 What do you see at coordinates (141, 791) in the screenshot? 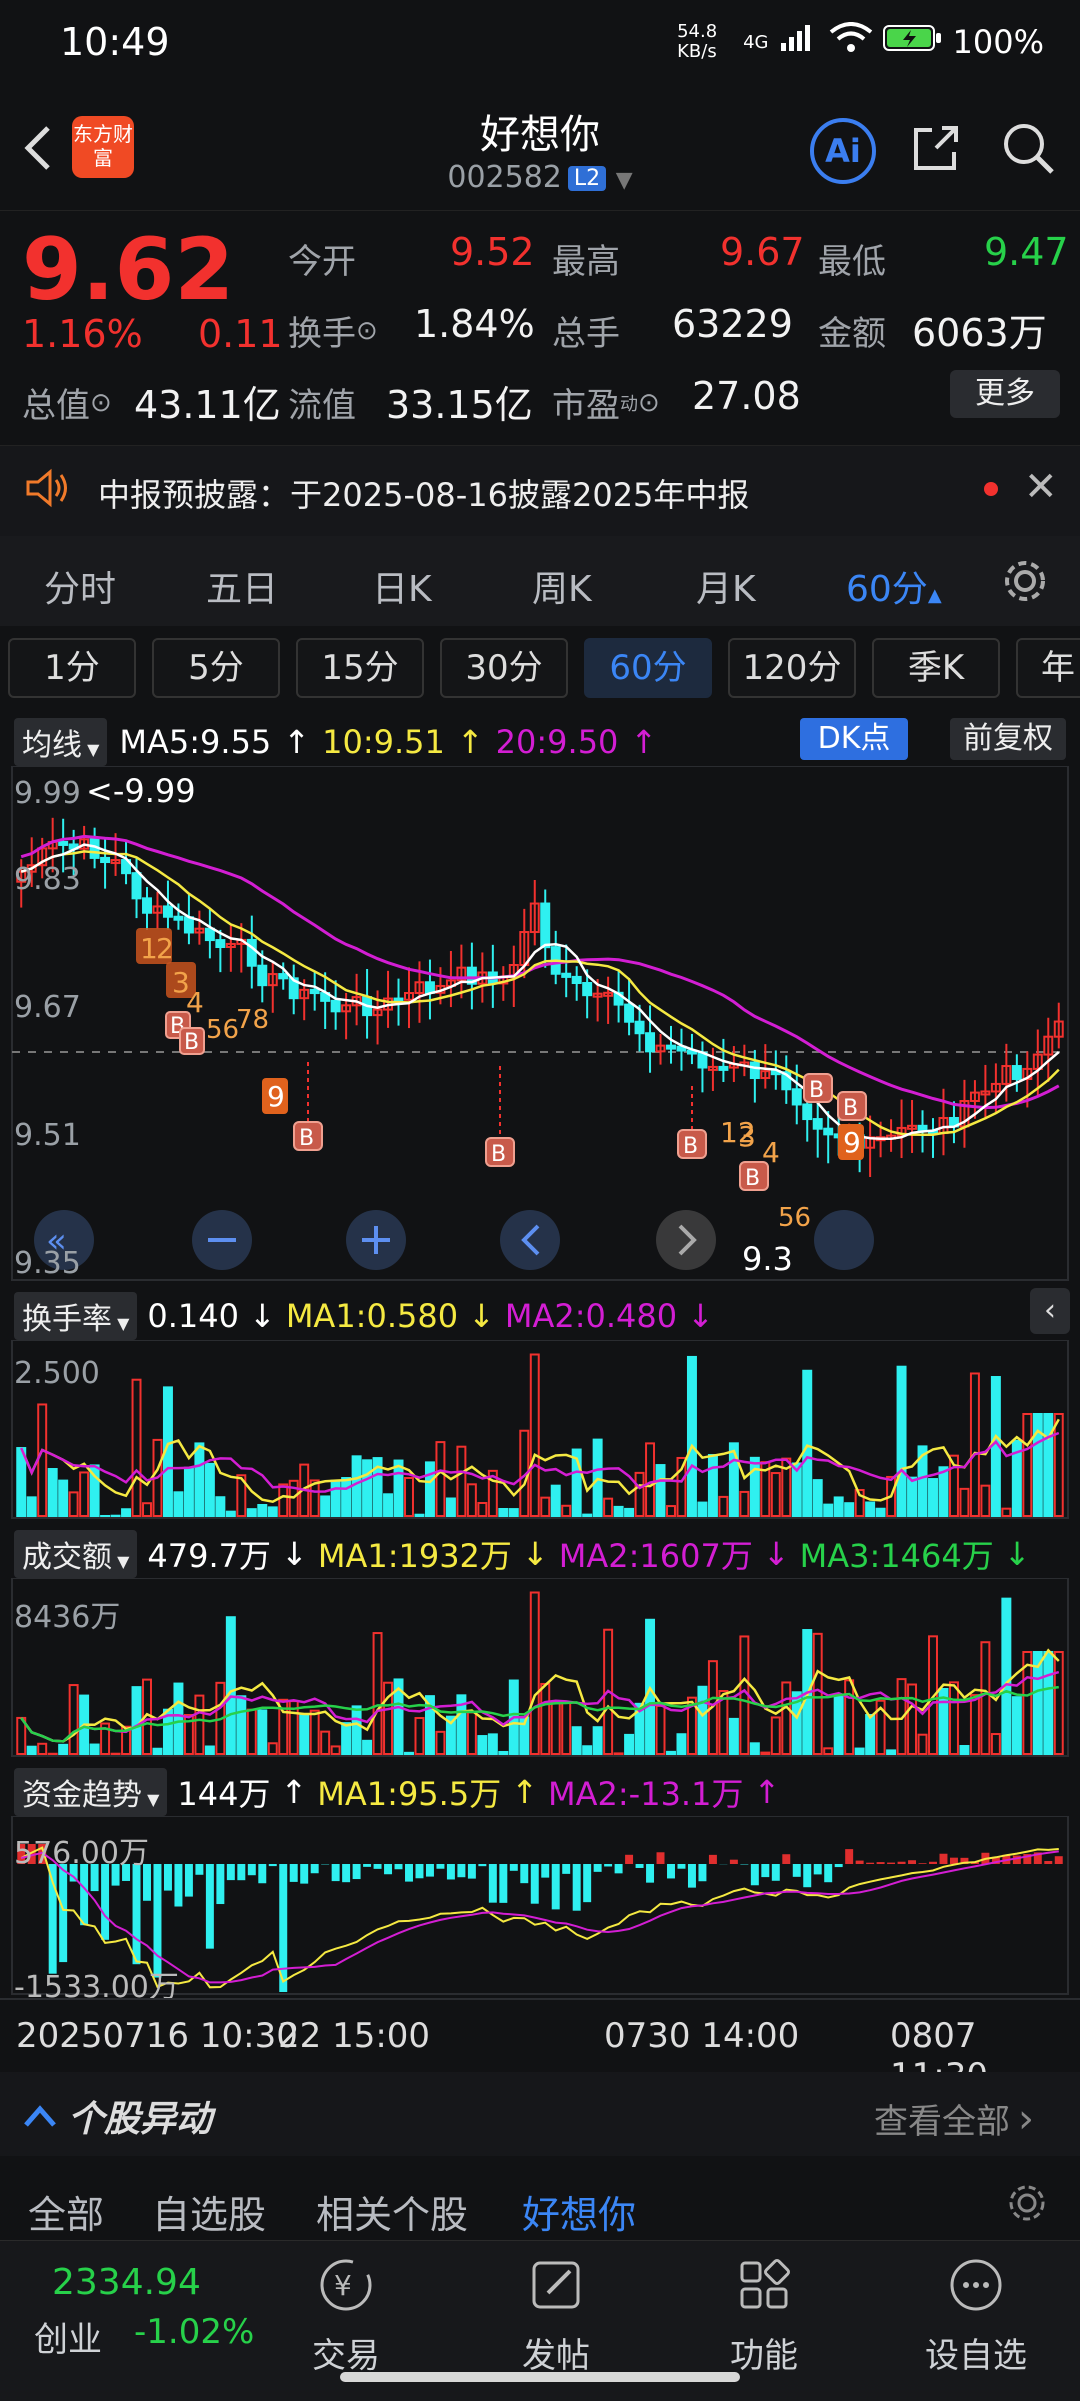
I see `high-price-mark: <-9.99` at bounding box center [141, 791].